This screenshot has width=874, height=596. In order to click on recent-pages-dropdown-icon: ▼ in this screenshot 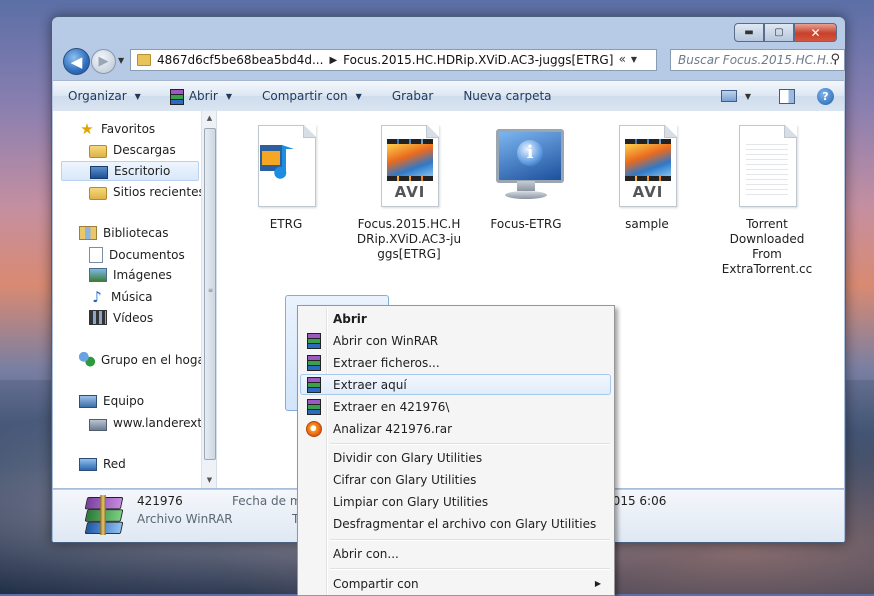, I will do `click(121, 60)`.